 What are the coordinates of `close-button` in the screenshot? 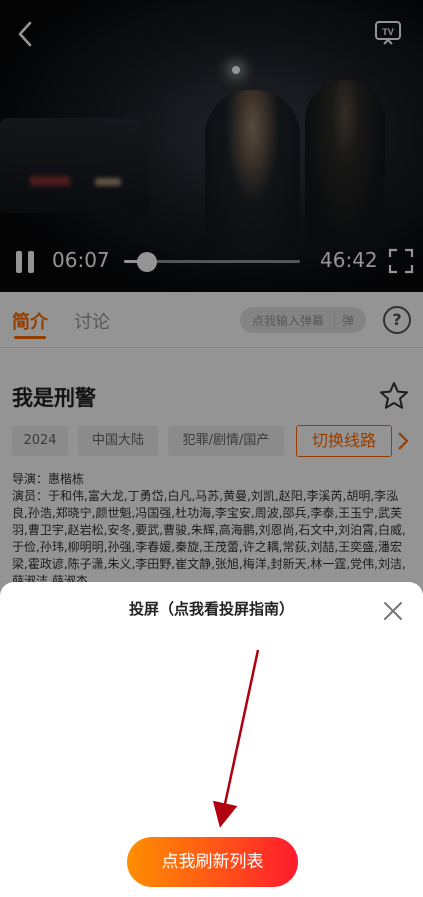 It's located at (393, 611).